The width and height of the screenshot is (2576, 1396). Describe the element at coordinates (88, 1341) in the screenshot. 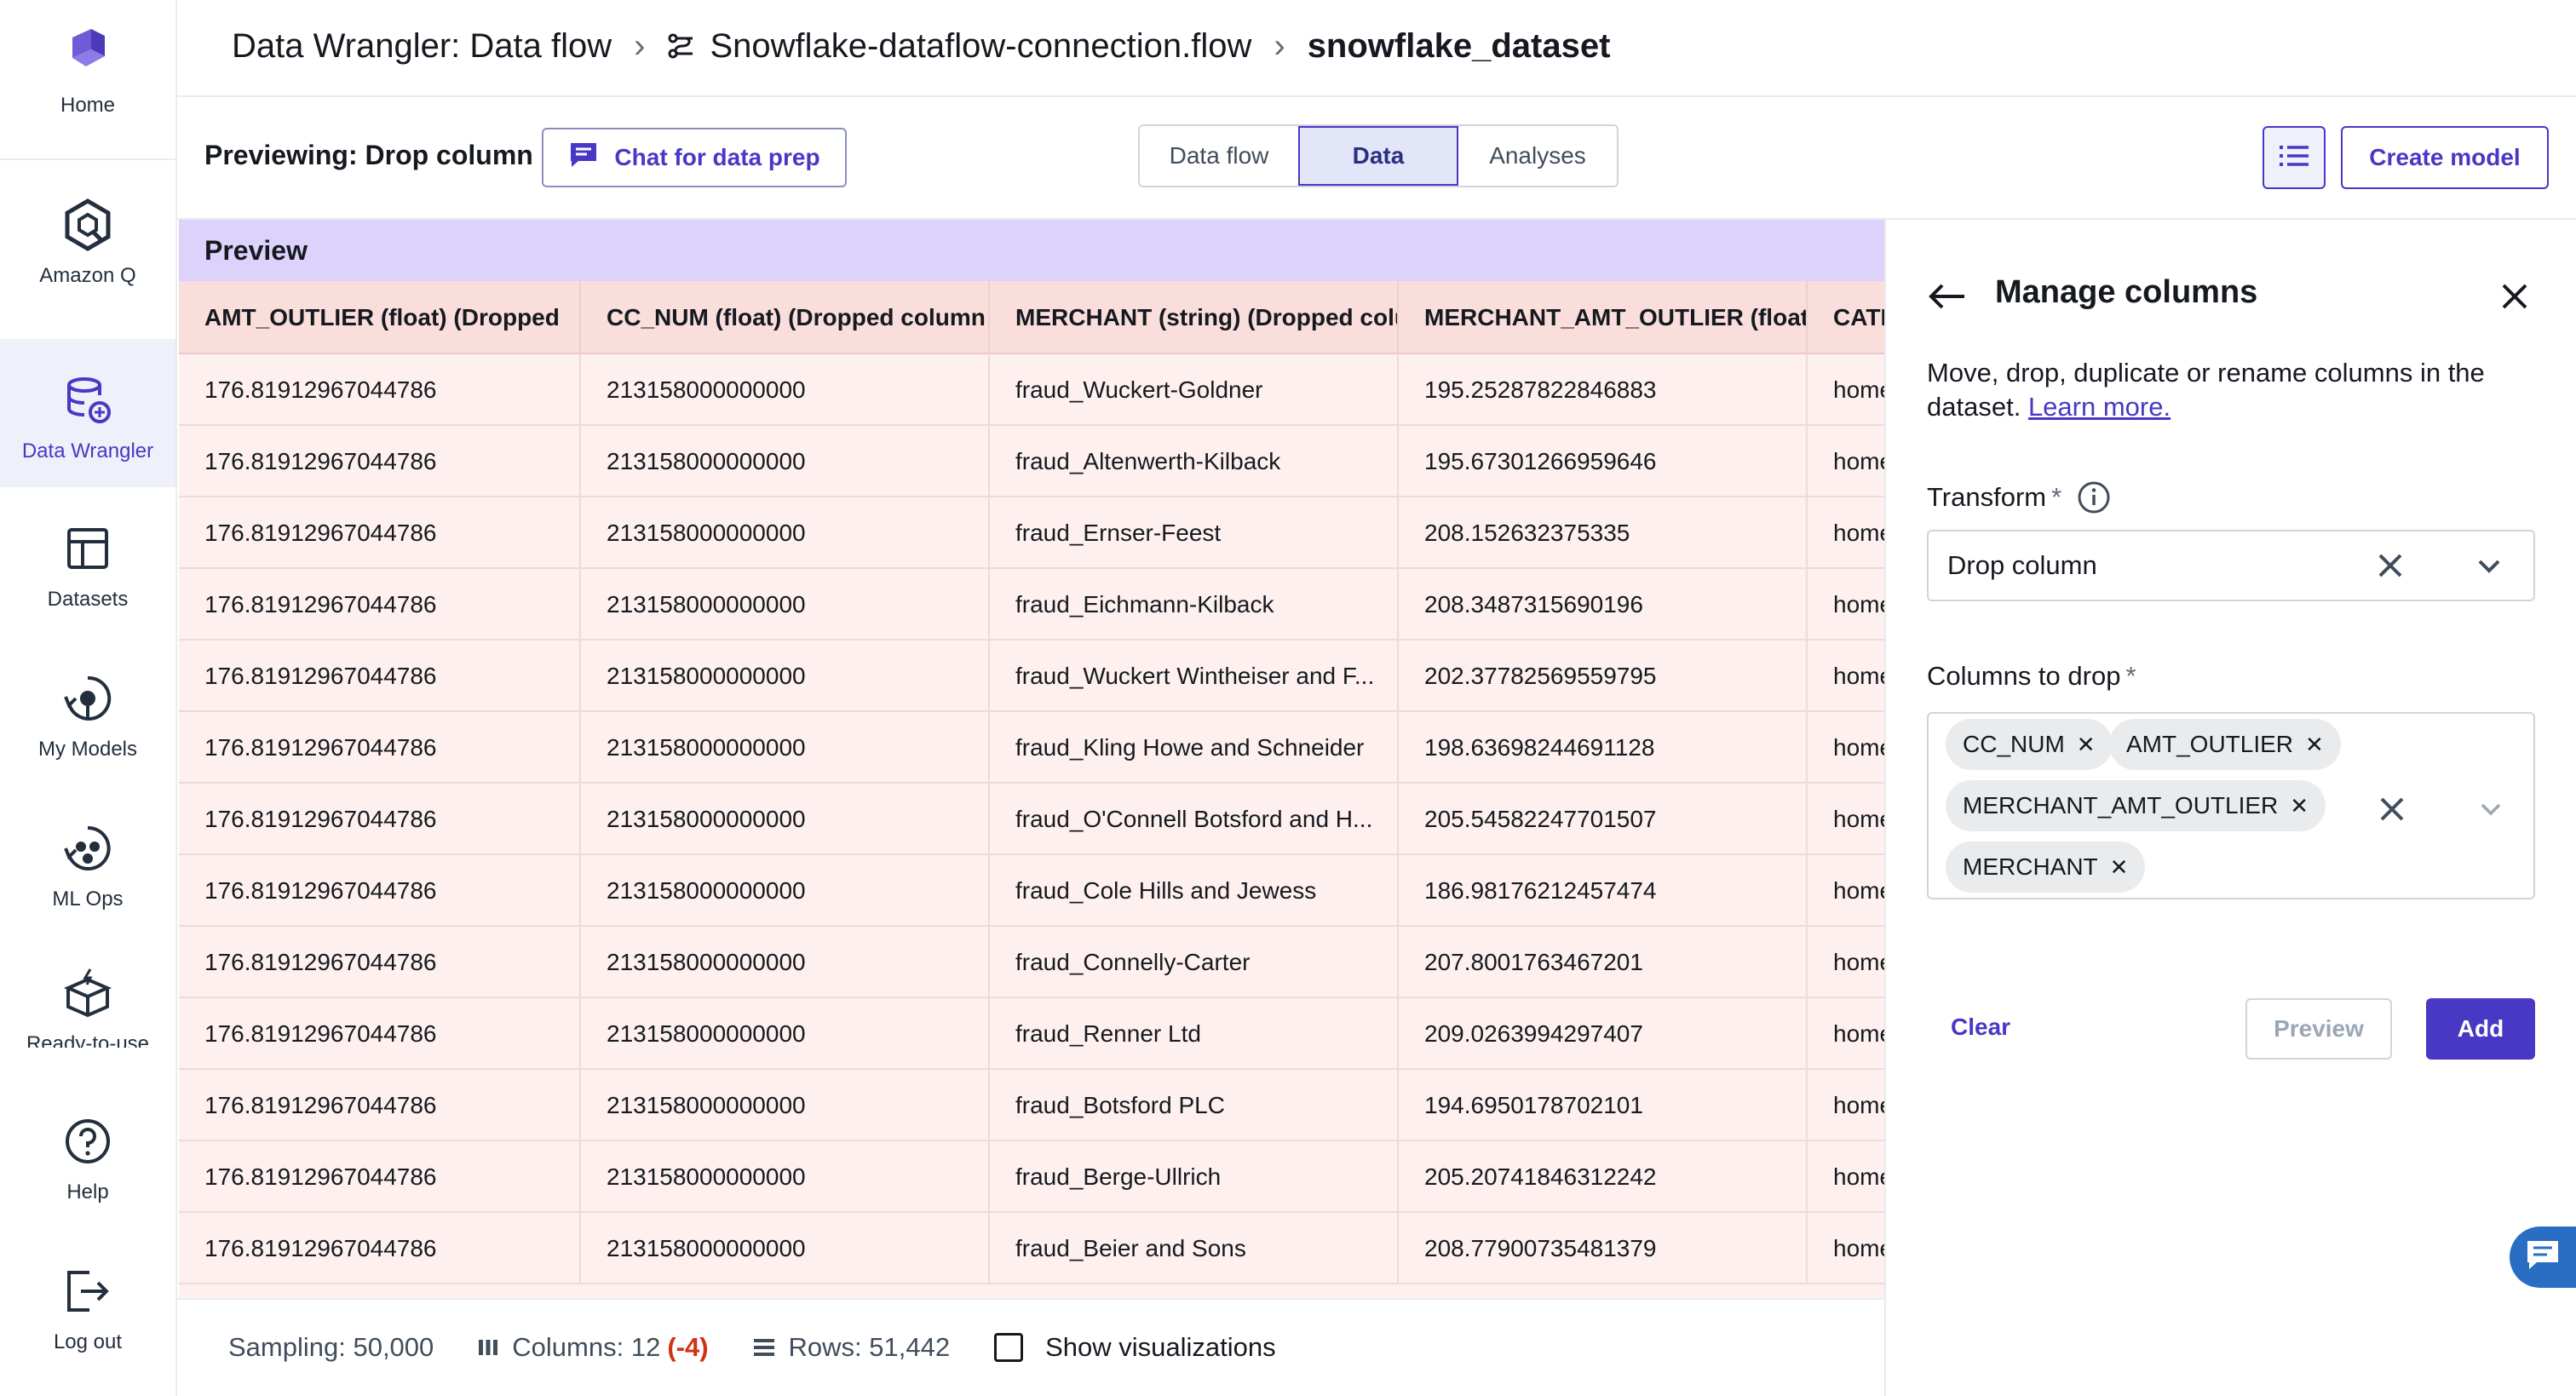

I see `nav-label: Log out` at that location.